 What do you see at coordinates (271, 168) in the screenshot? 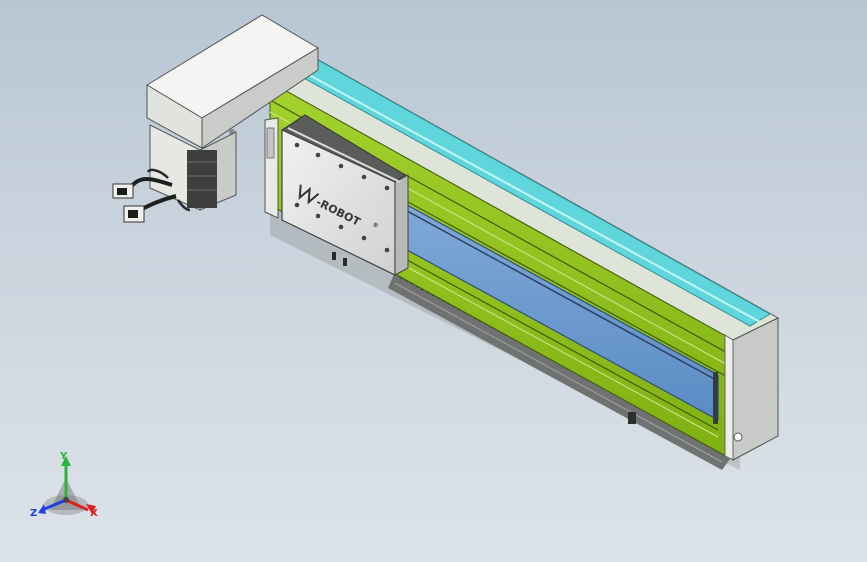
I see `end-cap-left` at bounding box center [271, 168].